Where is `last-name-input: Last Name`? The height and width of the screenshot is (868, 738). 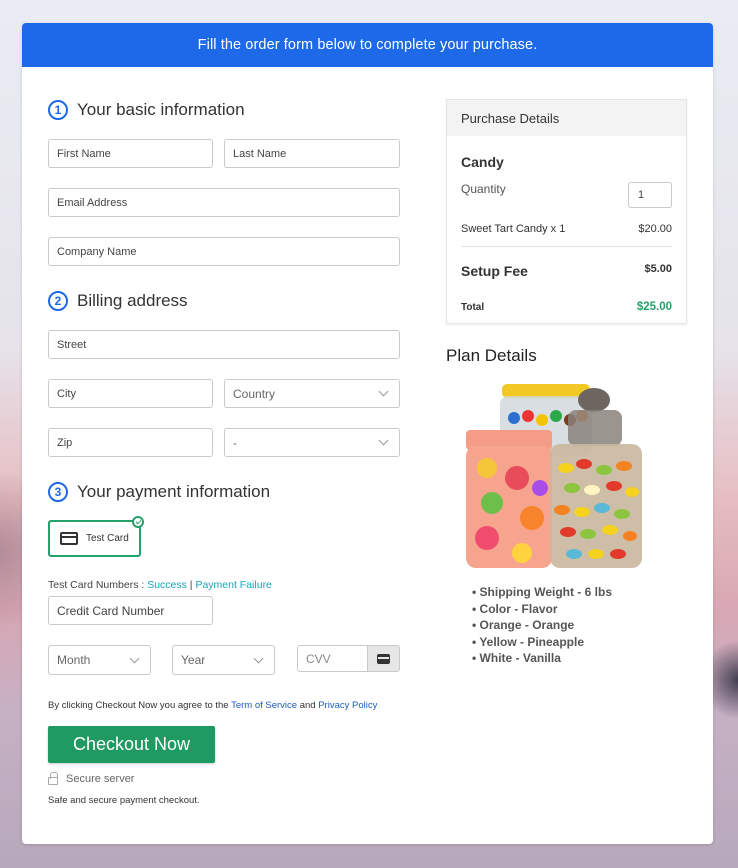 last-name-input: Last Name is located at coordinates (312, 153).